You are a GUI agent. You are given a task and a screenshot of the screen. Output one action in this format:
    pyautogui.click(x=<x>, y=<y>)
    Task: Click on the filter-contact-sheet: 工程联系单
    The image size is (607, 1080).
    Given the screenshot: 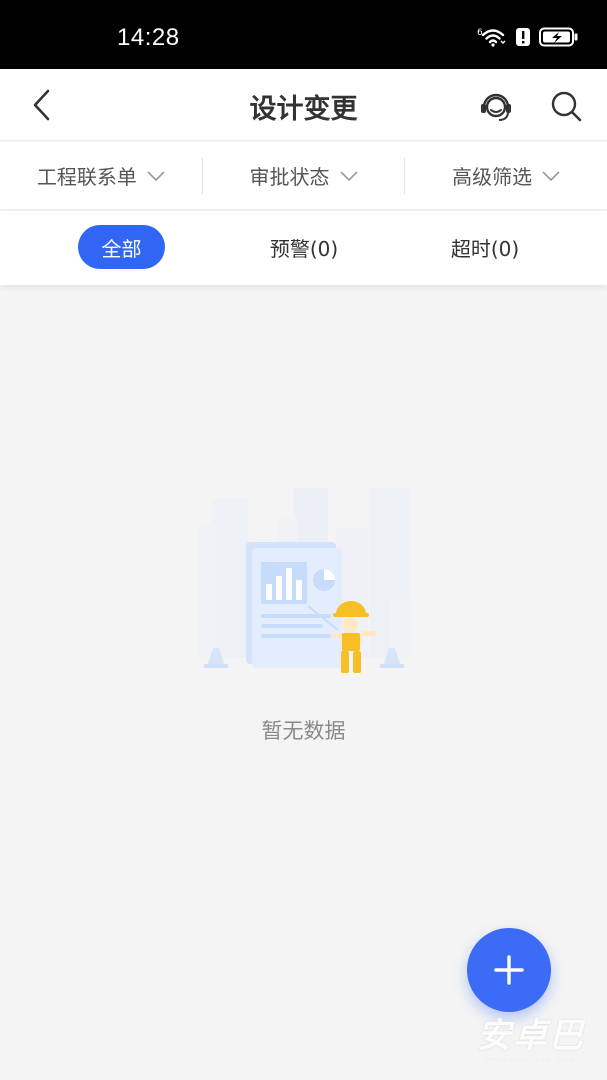 What is the action you would take?
    pyautogui.click(x=101, y=175)
    